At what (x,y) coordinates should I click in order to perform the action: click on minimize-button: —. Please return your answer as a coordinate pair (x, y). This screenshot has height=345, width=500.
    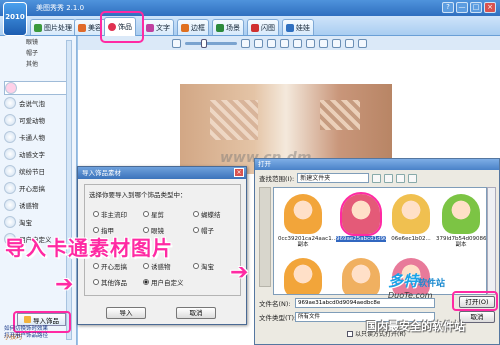
    Looking at the image, I should click on (462, 7).